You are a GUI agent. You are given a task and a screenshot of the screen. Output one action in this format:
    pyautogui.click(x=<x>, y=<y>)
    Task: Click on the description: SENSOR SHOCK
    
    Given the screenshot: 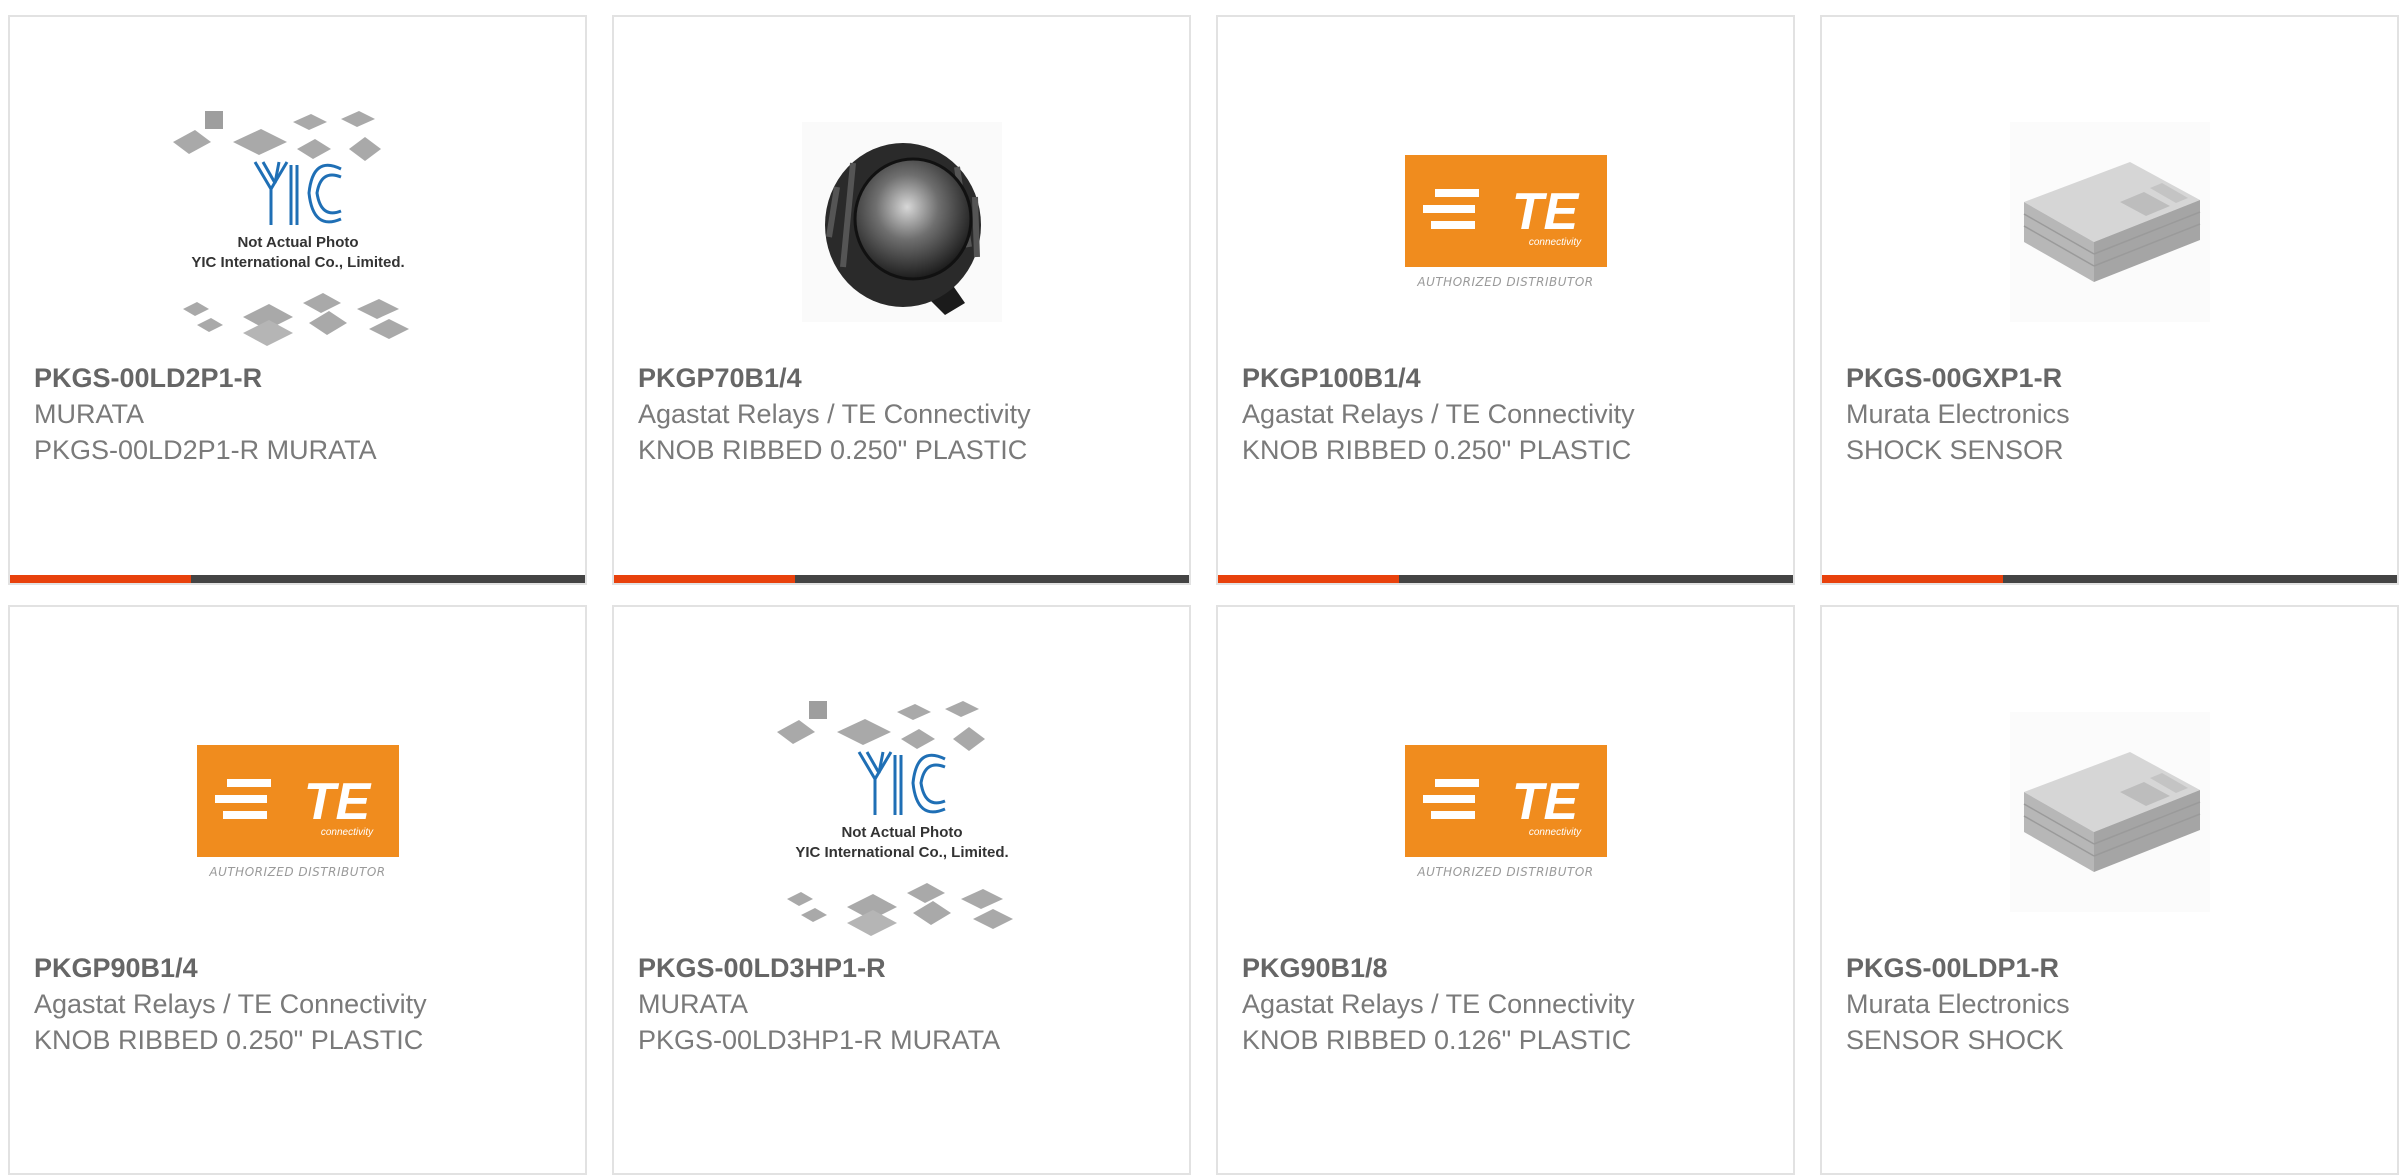 What is the action you would take?
    pyautogui.click(x=1955, y=1040)
    